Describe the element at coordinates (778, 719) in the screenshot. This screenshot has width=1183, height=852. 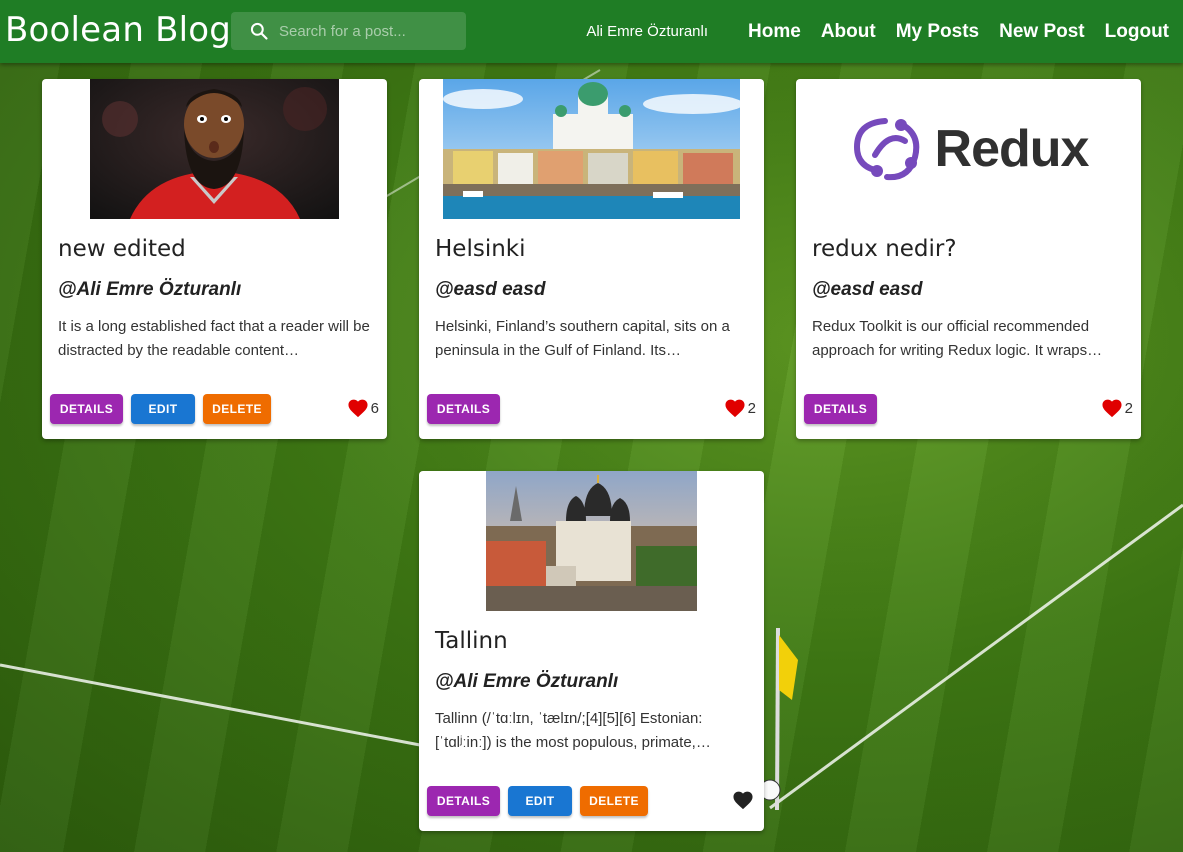
I see `corner-flag` at that location.